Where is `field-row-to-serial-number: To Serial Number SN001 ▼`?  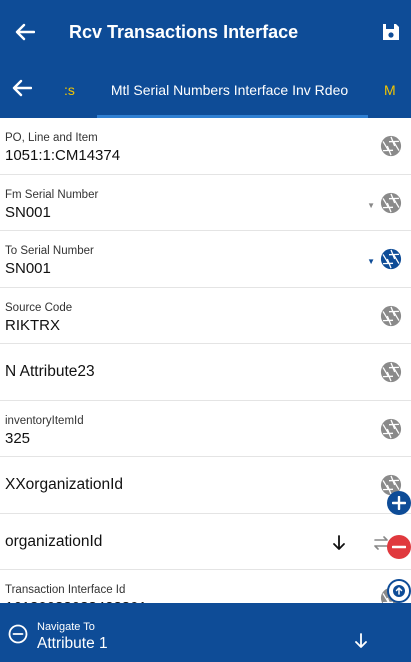
field-row-to-serial-number: To Serial Number SN001 ▼ is located at coordinates (205, 259).